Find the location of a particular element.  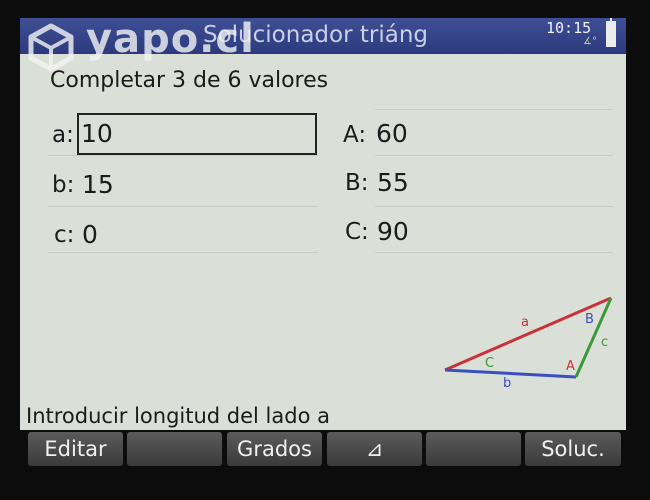

softkey-soluc: Soluc. is located at coordinates (573, 449).